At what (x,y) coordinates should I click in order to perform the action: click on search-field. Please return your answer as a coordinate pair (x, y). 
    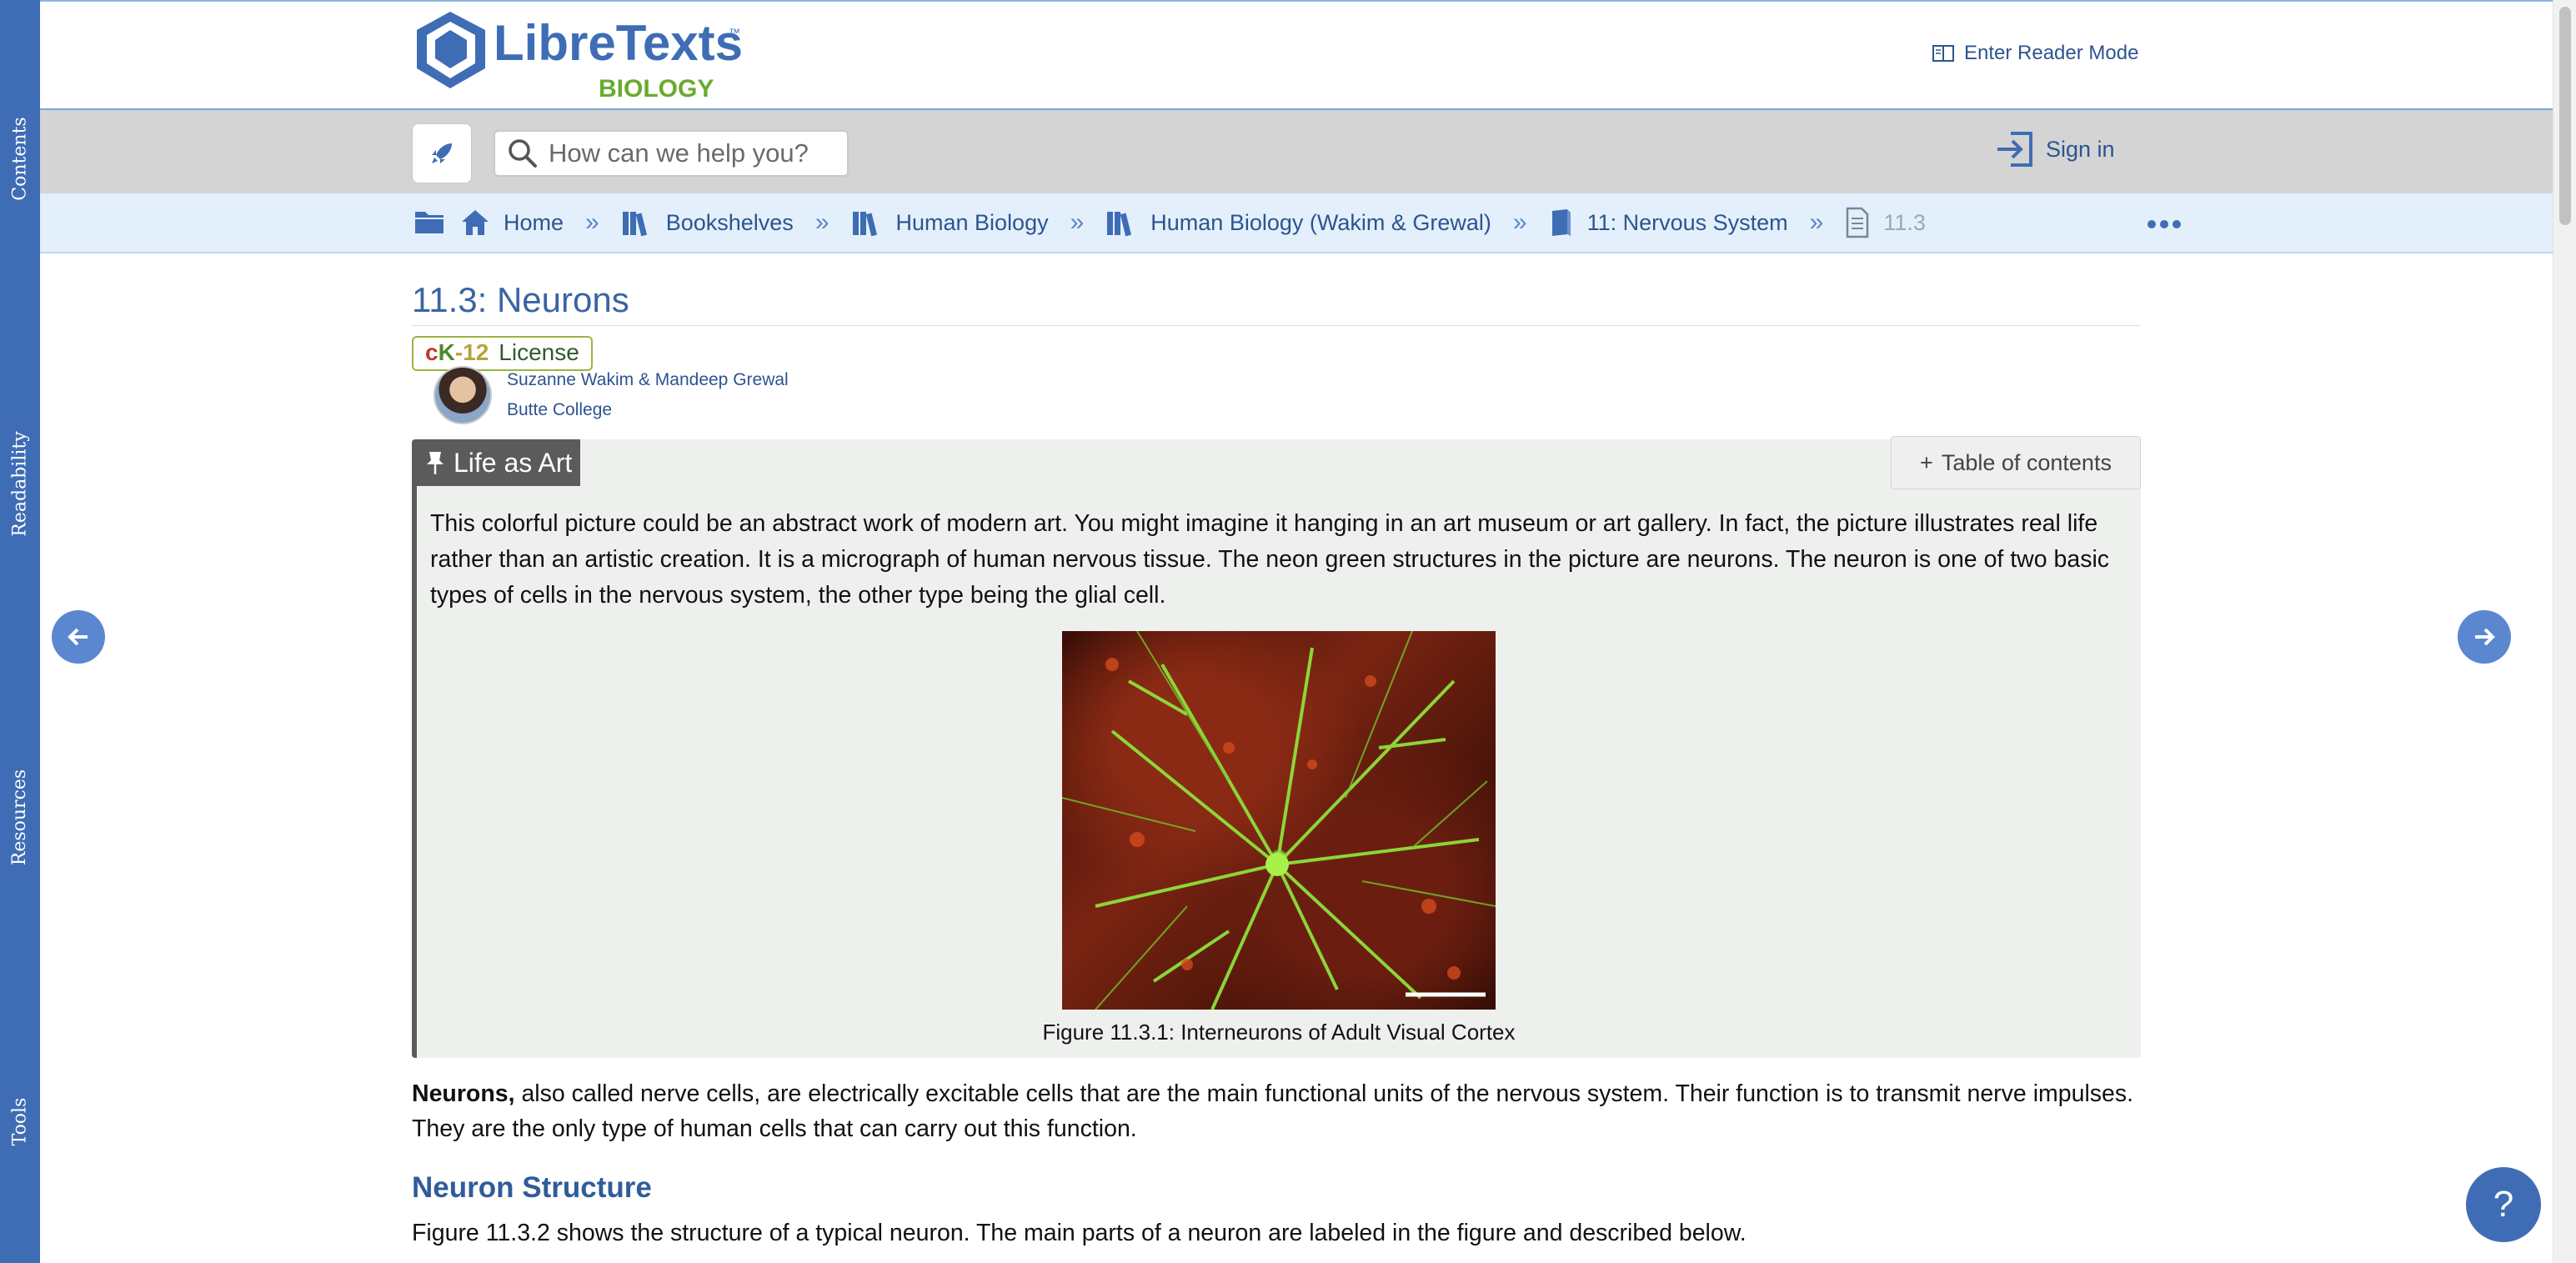
    Looking at the image, I should click on (671, 153).